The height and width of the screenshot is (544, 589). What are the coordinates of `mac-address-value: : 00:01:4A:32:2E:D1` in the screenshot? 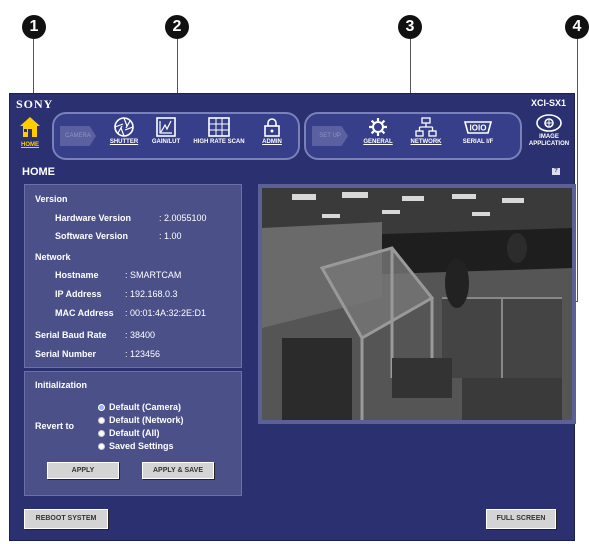 It's located at (166, 313).